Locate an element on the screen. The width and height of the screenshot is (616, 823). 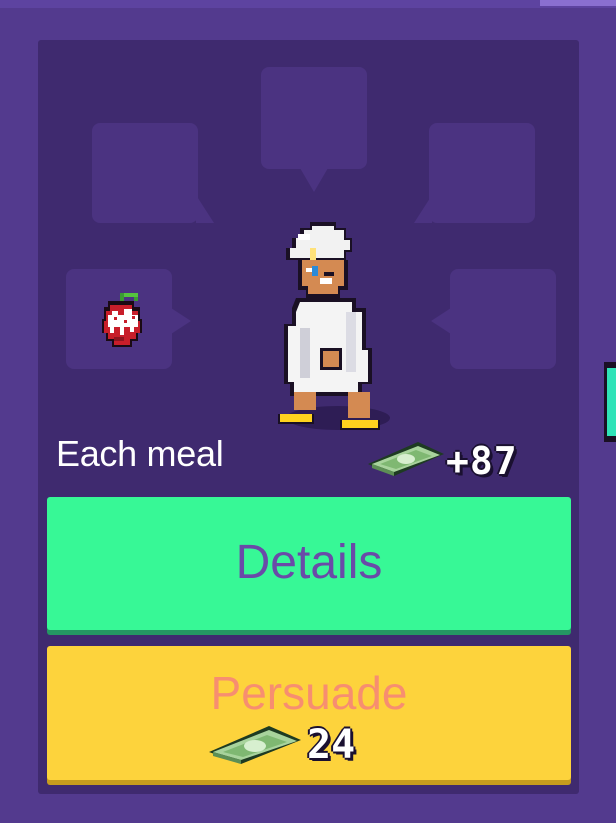
top-bar is located at coordinates (308, 4).